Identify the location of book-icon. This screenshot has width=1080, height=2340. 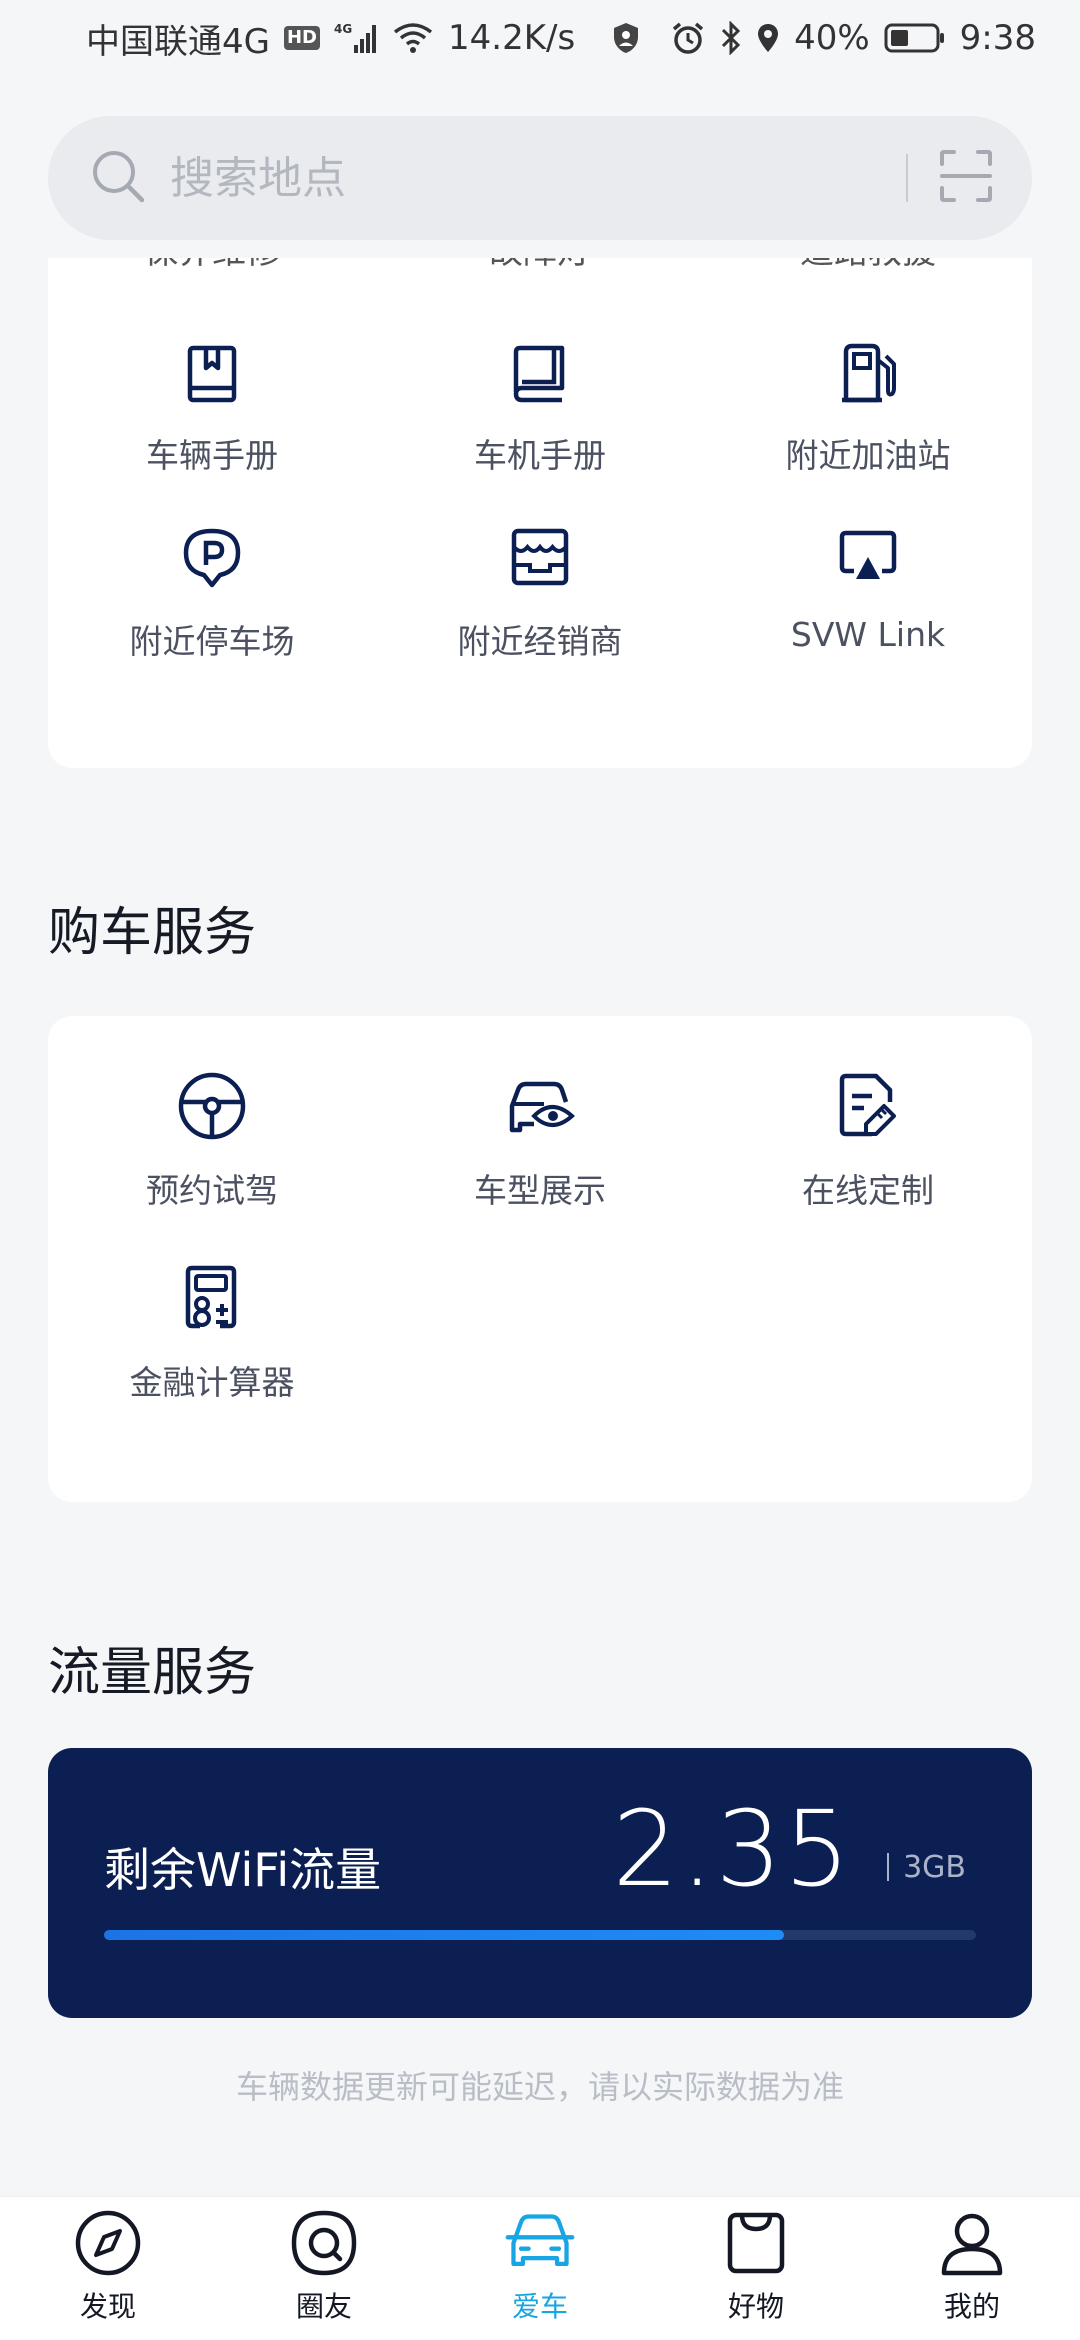
(212, 373).